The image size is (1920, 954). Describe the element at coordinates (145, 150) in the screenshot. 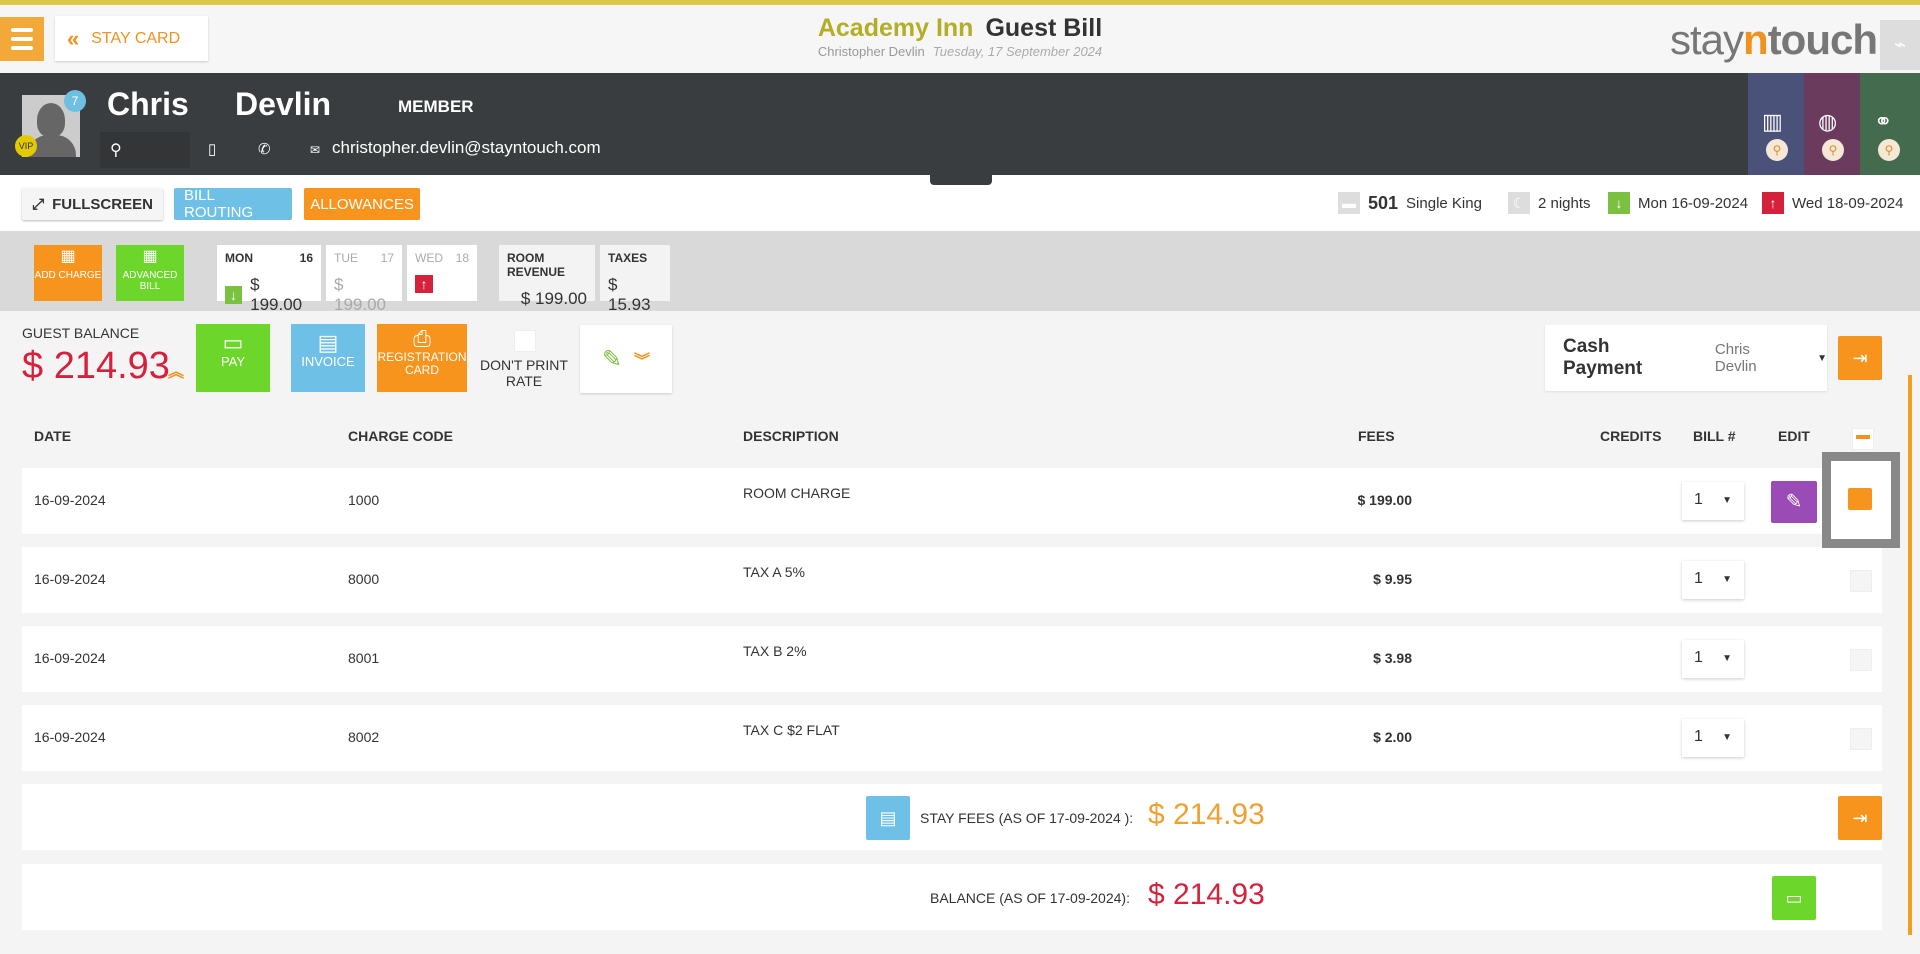

I see `location-pin-icon: ⚲` at that location.